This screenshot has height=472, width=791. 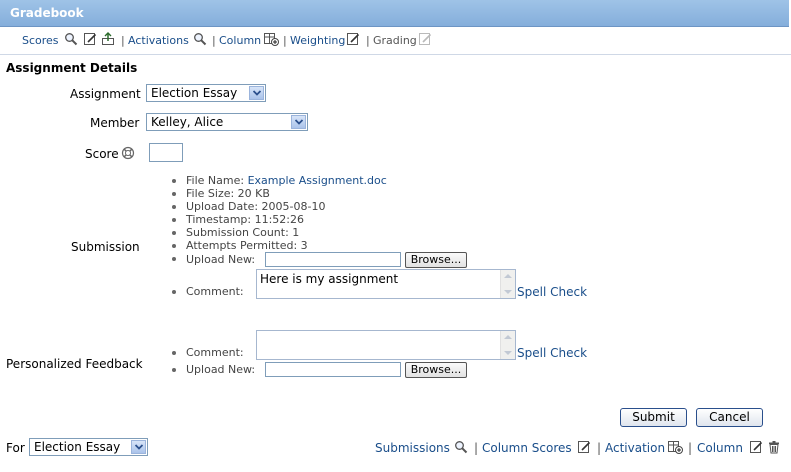 I want to click on upload-new-label: Upload New:, so click(x=221, y=259).